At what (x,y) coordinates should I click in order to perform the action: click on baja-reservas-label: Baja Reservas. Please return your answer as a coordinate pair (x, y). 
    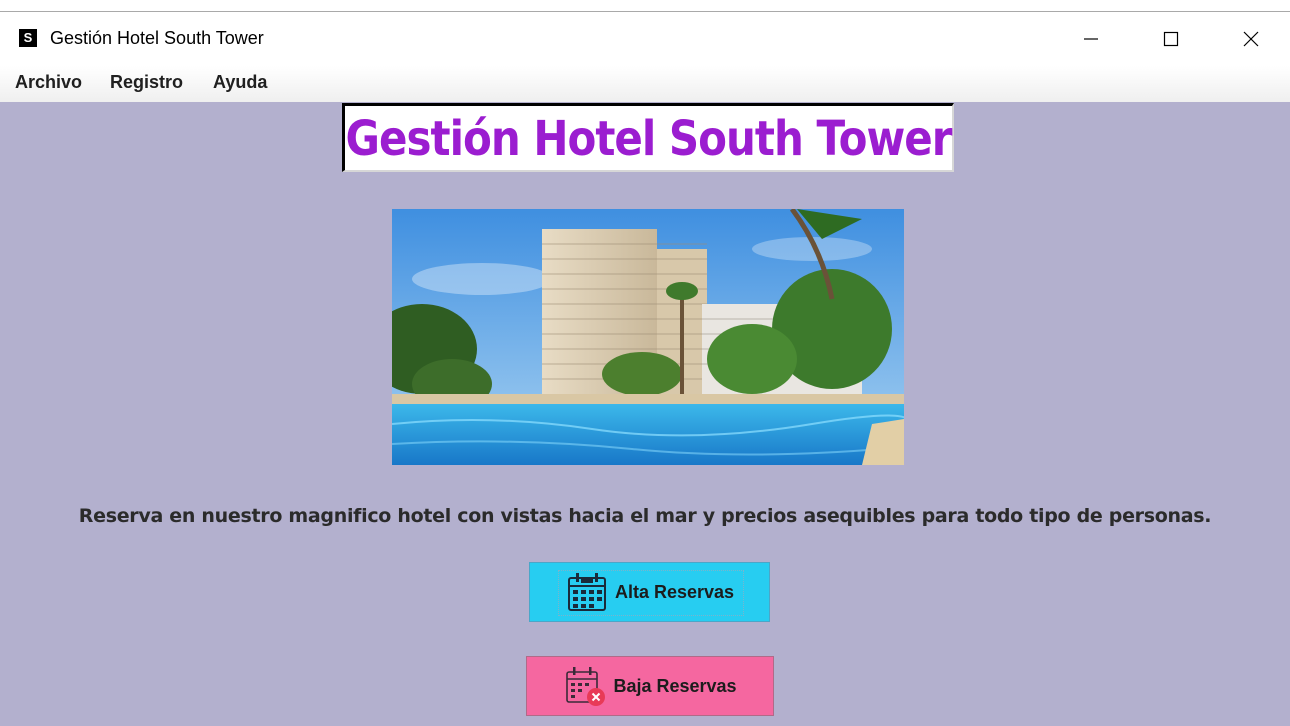
    Looking at the image, I should click on (675, 685).